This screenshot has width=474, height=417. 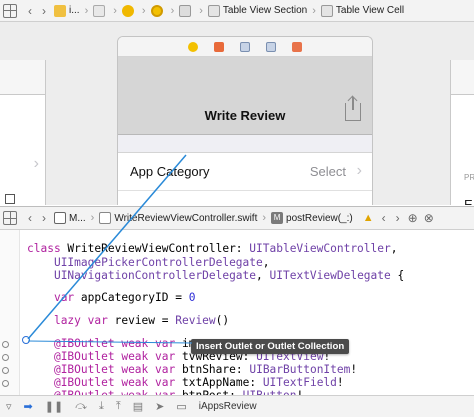 What do you see at coordinates (219, 46) in the screenshot?
I see `first-responder-icon` at bounding box center [219, 46].